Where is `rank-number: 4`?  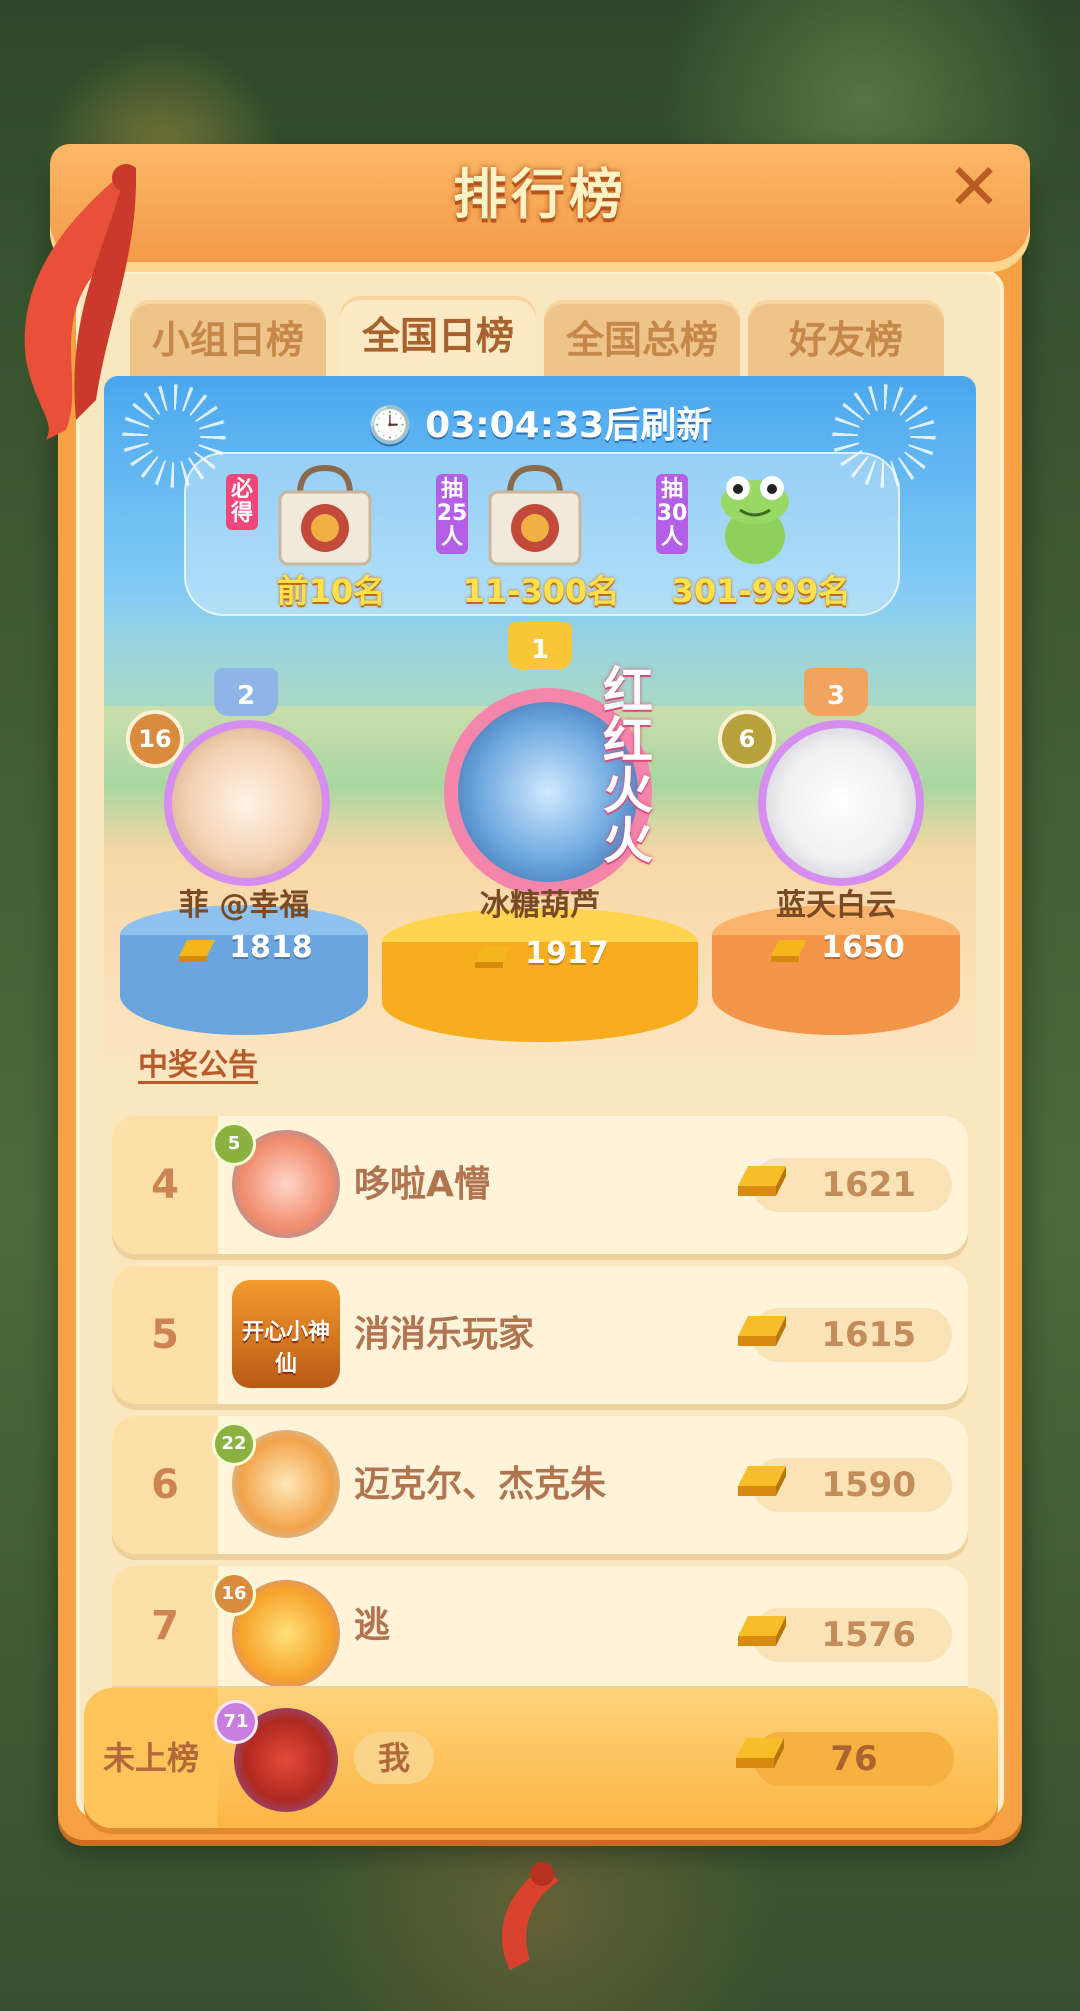
rank-number: 4 is located at coordinates (165, 1185).